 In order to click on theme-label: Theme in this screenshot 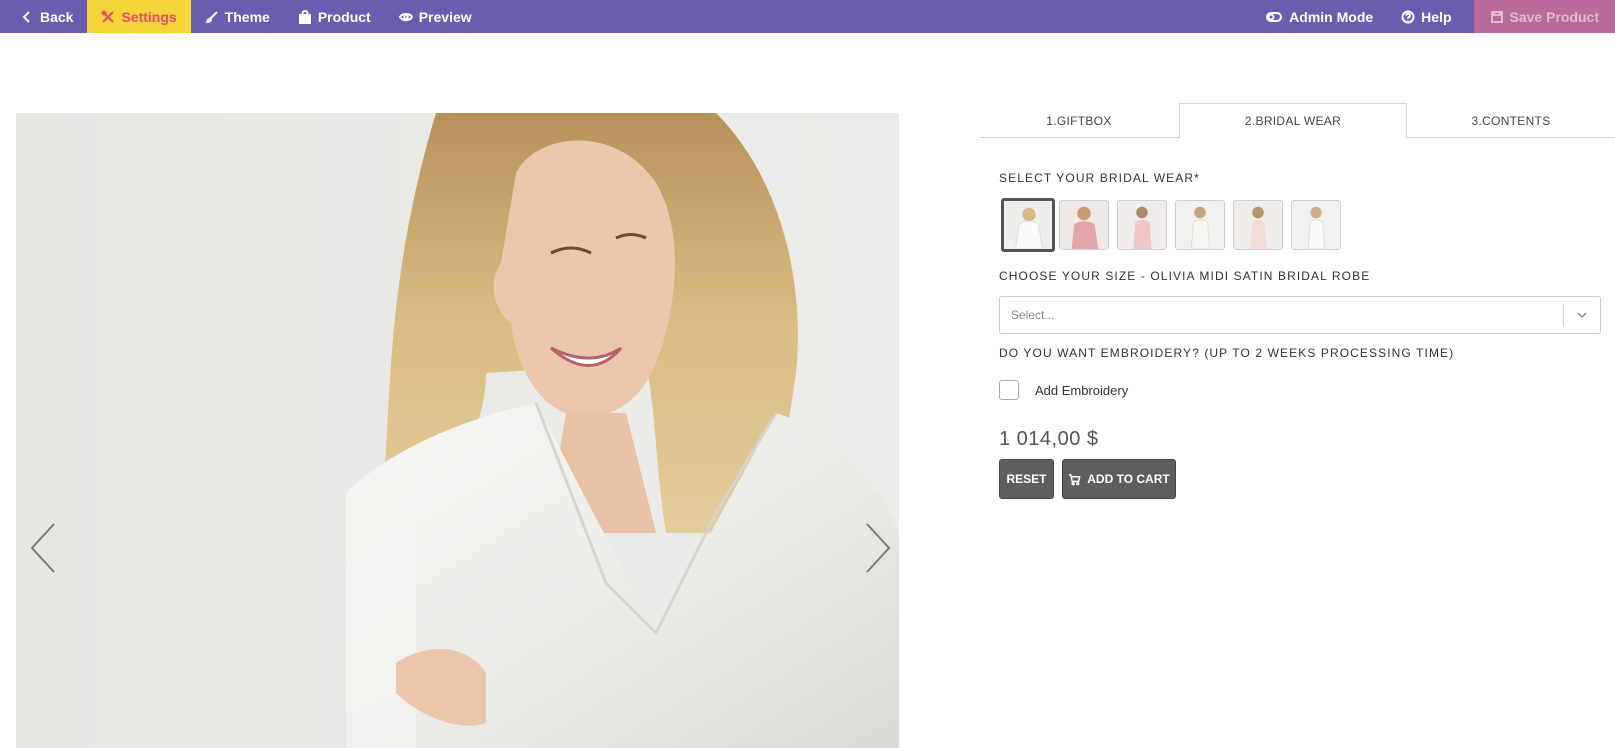, I will do `click(247, 16)`.